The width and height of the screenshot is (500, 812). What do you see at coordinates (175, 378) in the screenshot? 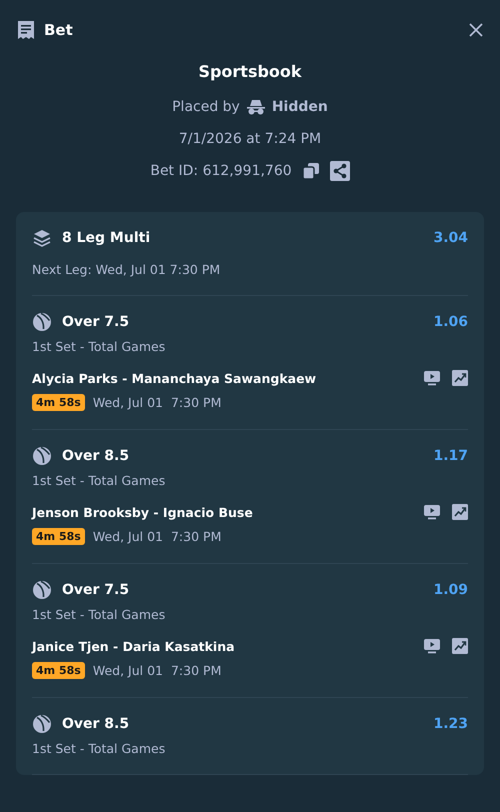
I see `match-name: Alycia Parks - Mananchaya Sawangkaew` at bounding box center [175, 378].